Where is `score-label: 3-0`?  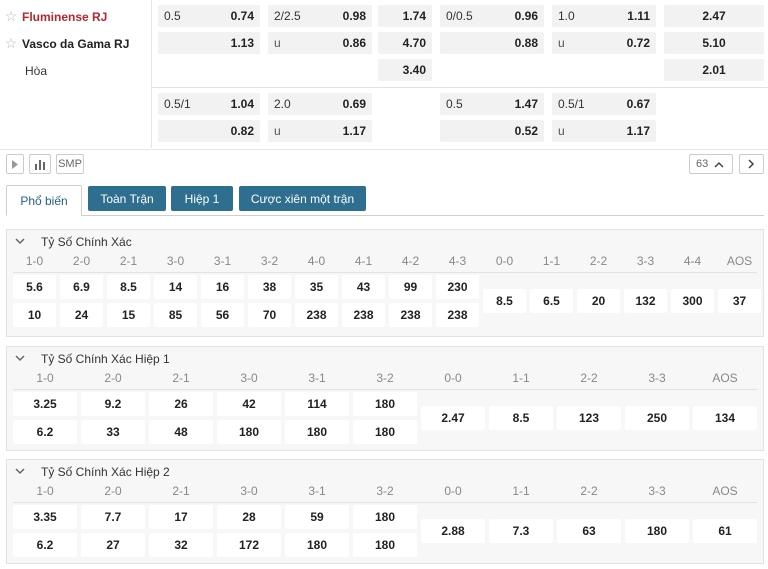 score-label: 3-0 is located at coordinates (175, 261).